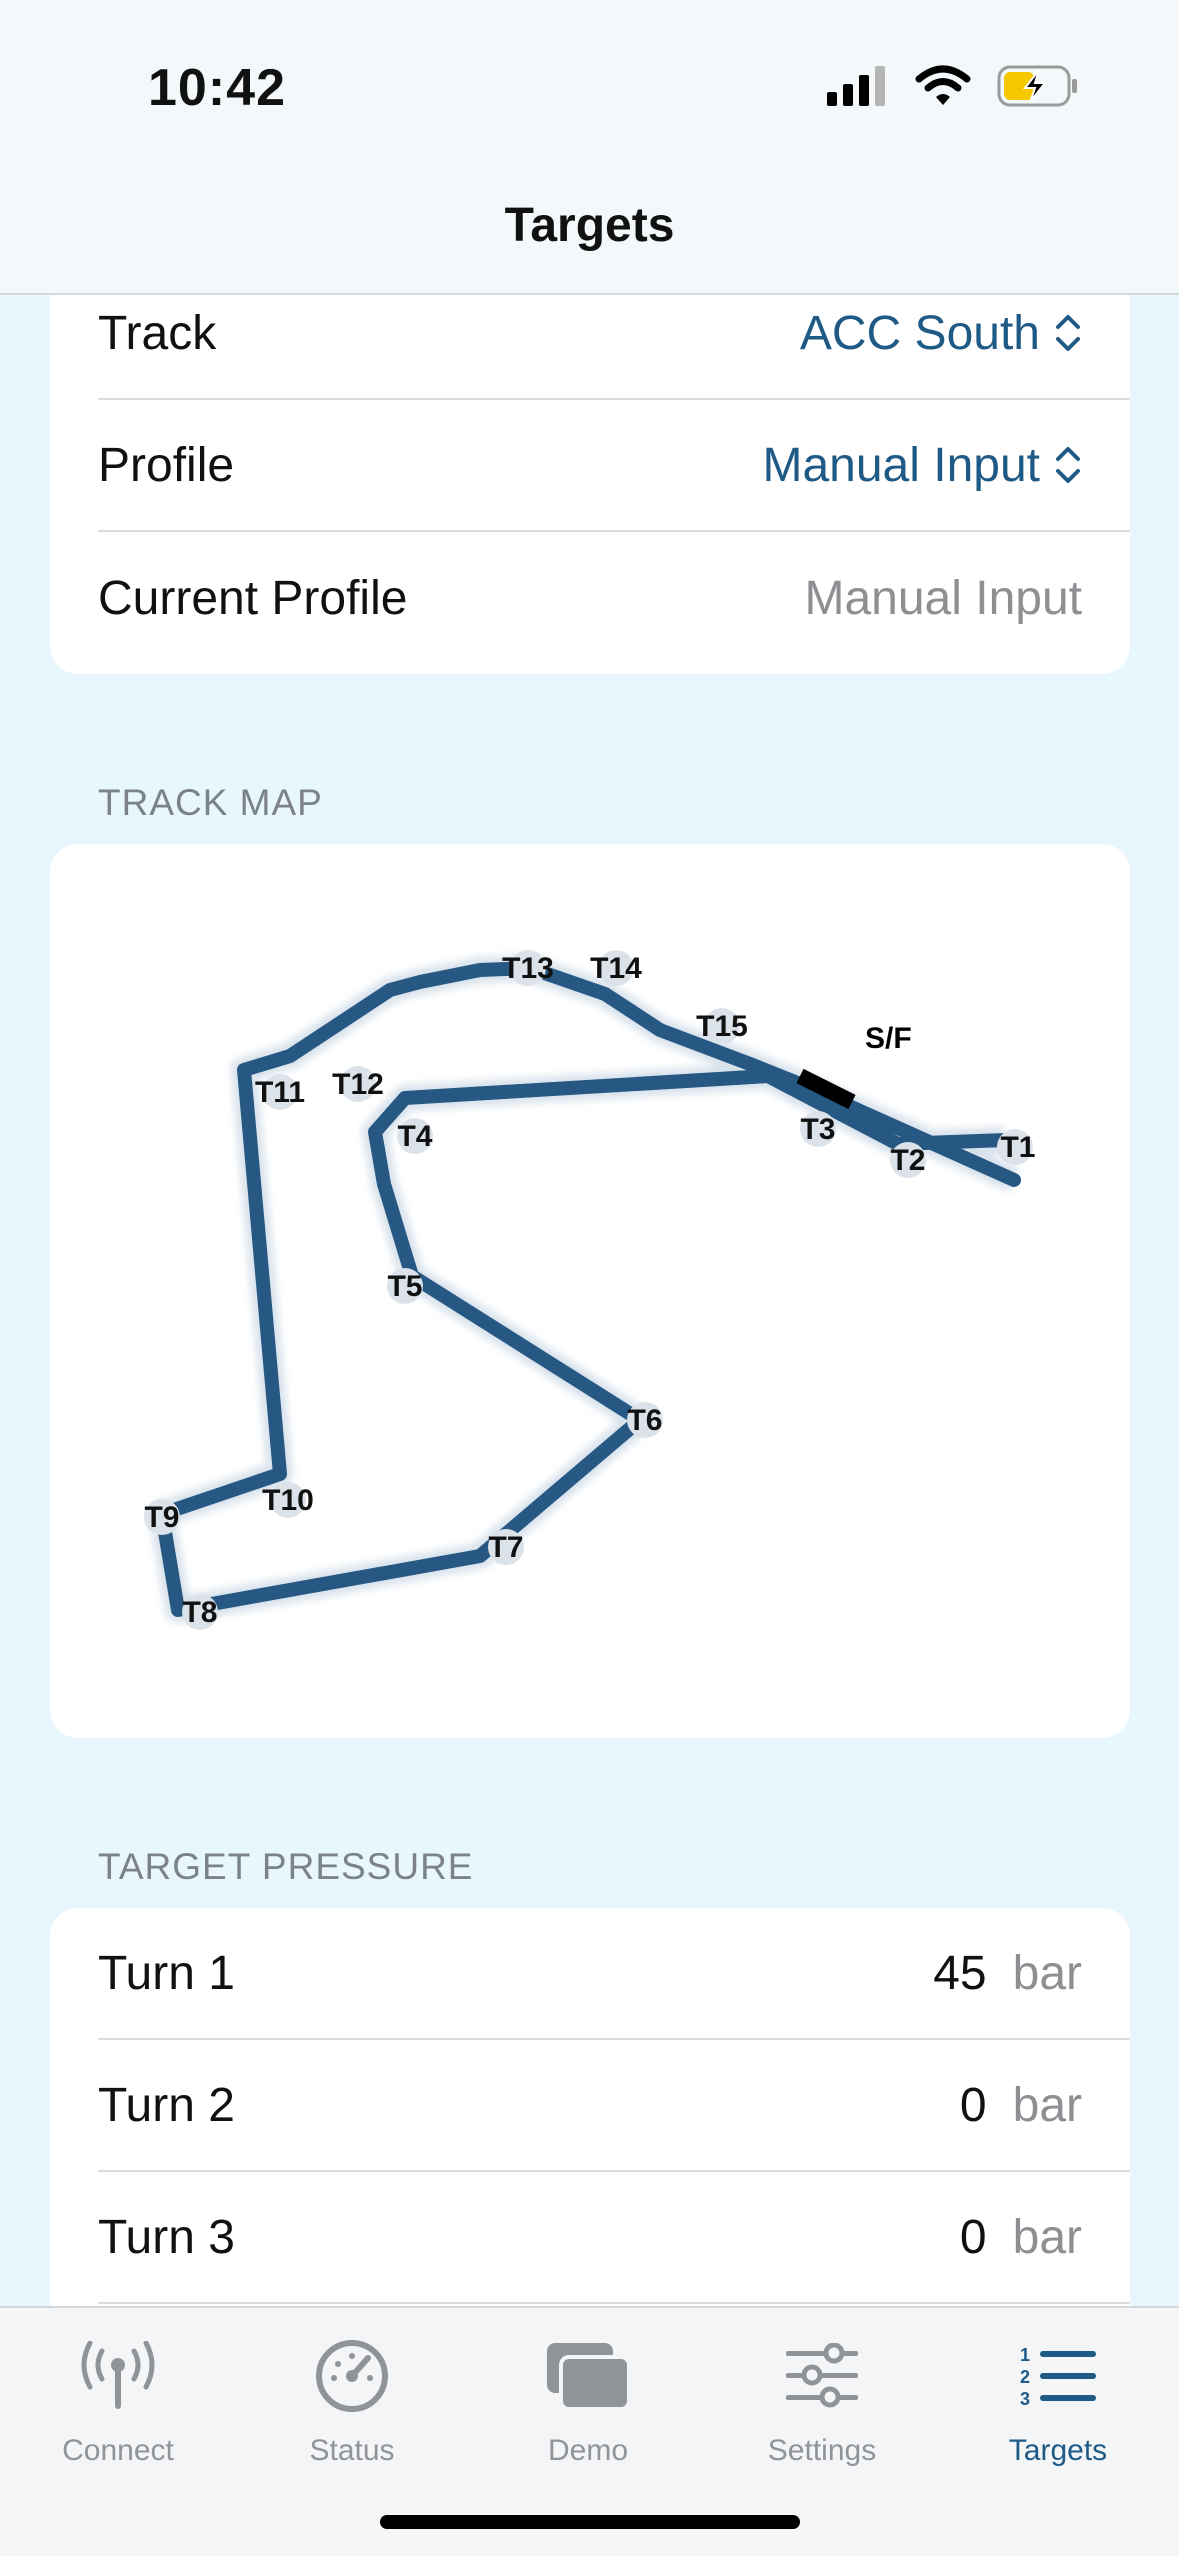  I want to click on svg-text: T12, so click(358, 1084).